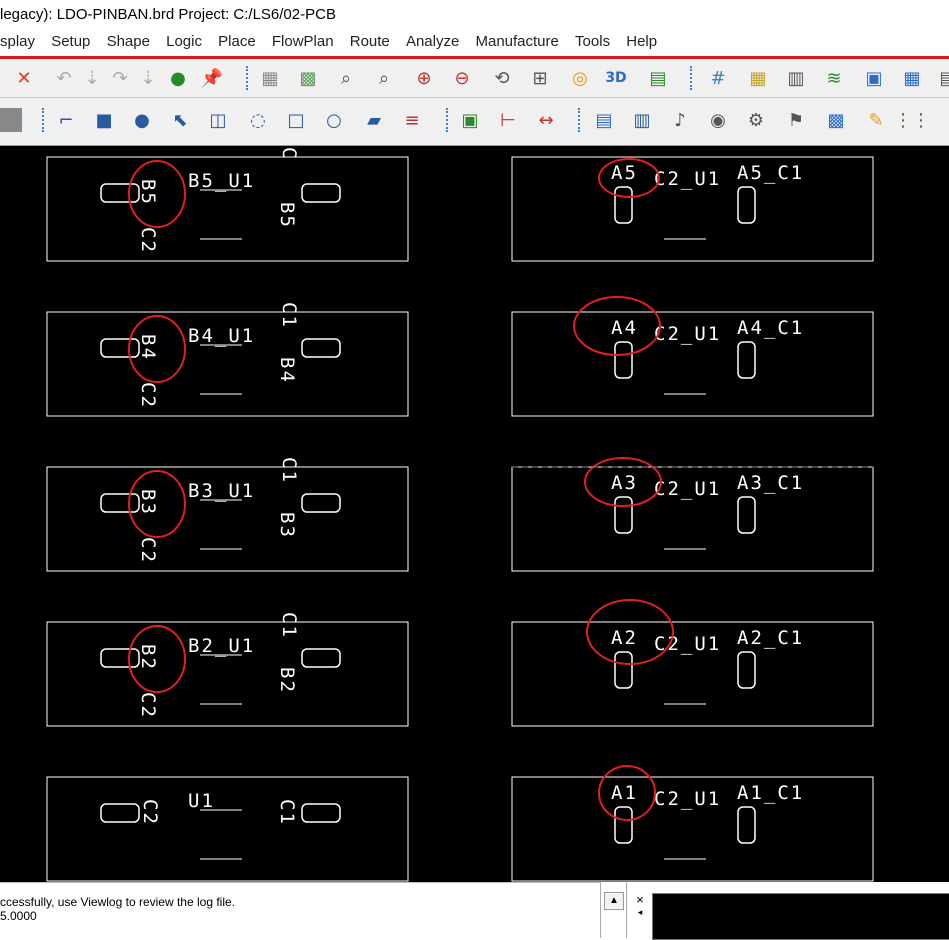  I want to click on grid-icon: ▦, so click(270, 78).